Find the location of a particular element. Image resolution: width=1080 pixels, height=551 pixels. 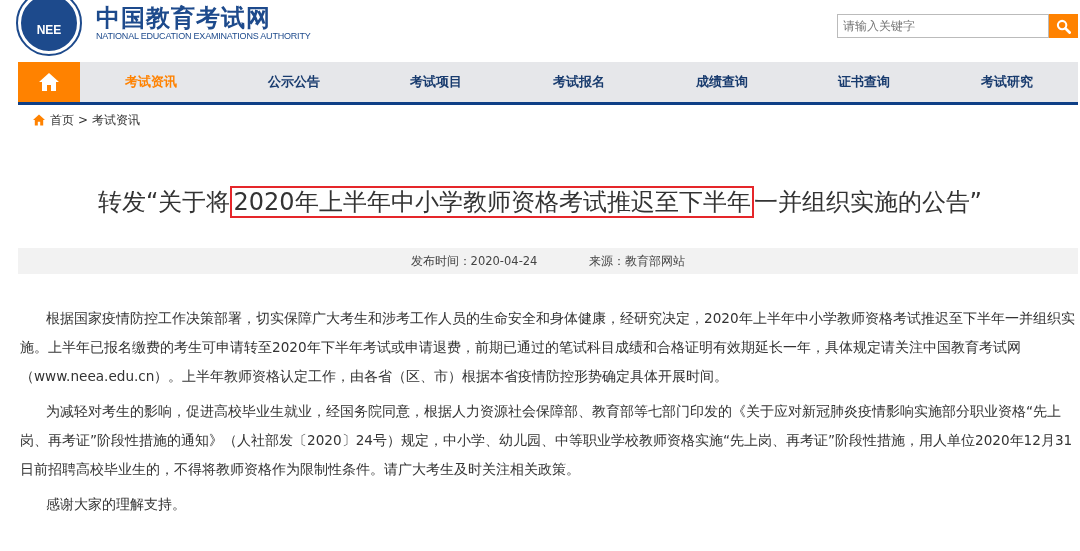

search-button is located at coordinates (1063, 26).